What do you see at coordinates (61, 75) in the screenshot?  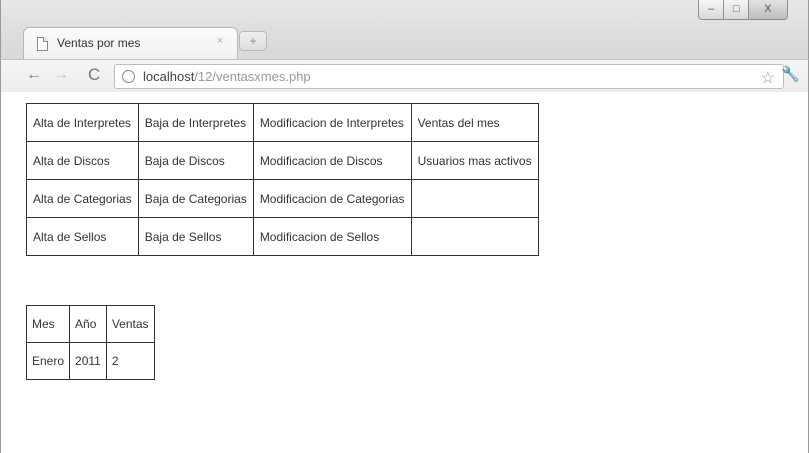 I see `forward-arrow-icon: →` at bounding box center [61, 75].